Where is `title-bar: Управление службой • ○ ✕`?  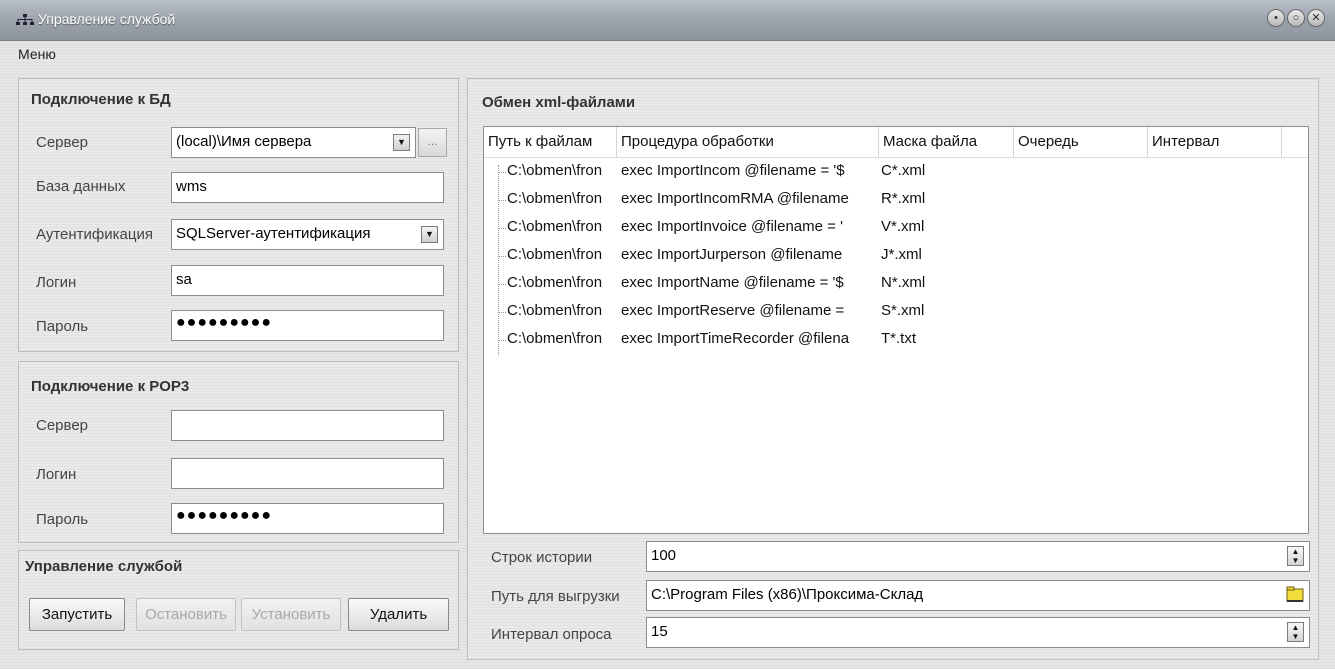 title-bar: Управление службой • ○ ✕ is located at coordinates (667, 20).